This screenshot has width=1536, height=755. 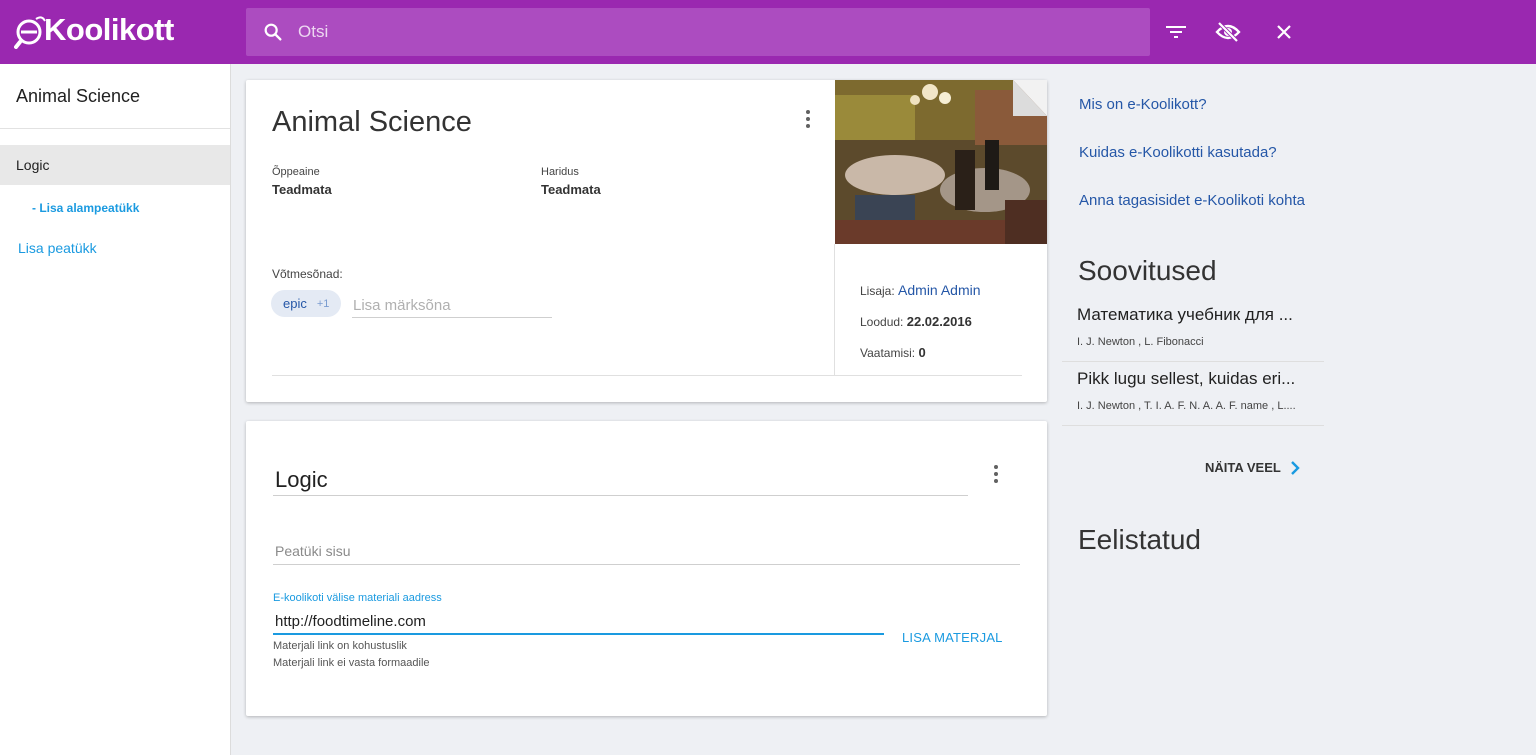 What do you see at coordinates (1143, 104) in the screenshot?
I see `link-what-is: Mis on e-Koolikott?` at bounding box center [1143, 104].